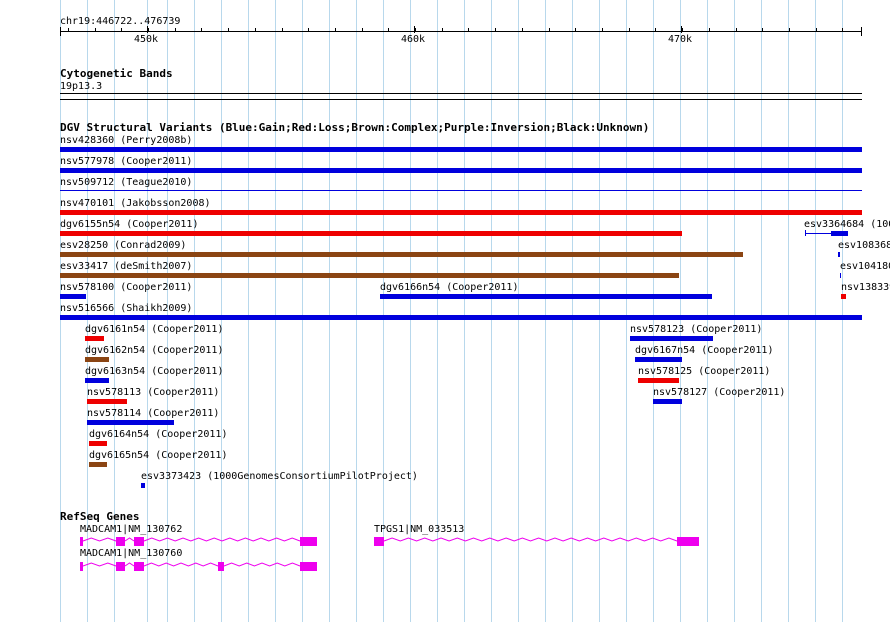  What do you see at coordinates (153, 392) in the screenshot?
I see `variant-label: nsv578113 (Cooper2011)` at bounding box center [153, 392].